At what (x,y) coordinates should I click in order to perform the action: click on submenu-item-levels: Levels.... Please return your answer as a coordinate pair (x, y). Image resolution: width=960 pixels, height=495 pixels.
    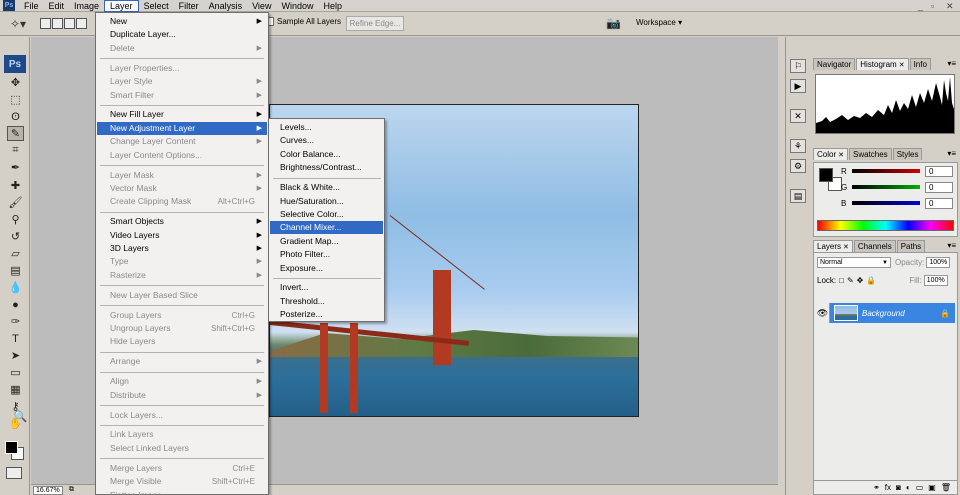
    Looking at the image, I should click on (326, 127).